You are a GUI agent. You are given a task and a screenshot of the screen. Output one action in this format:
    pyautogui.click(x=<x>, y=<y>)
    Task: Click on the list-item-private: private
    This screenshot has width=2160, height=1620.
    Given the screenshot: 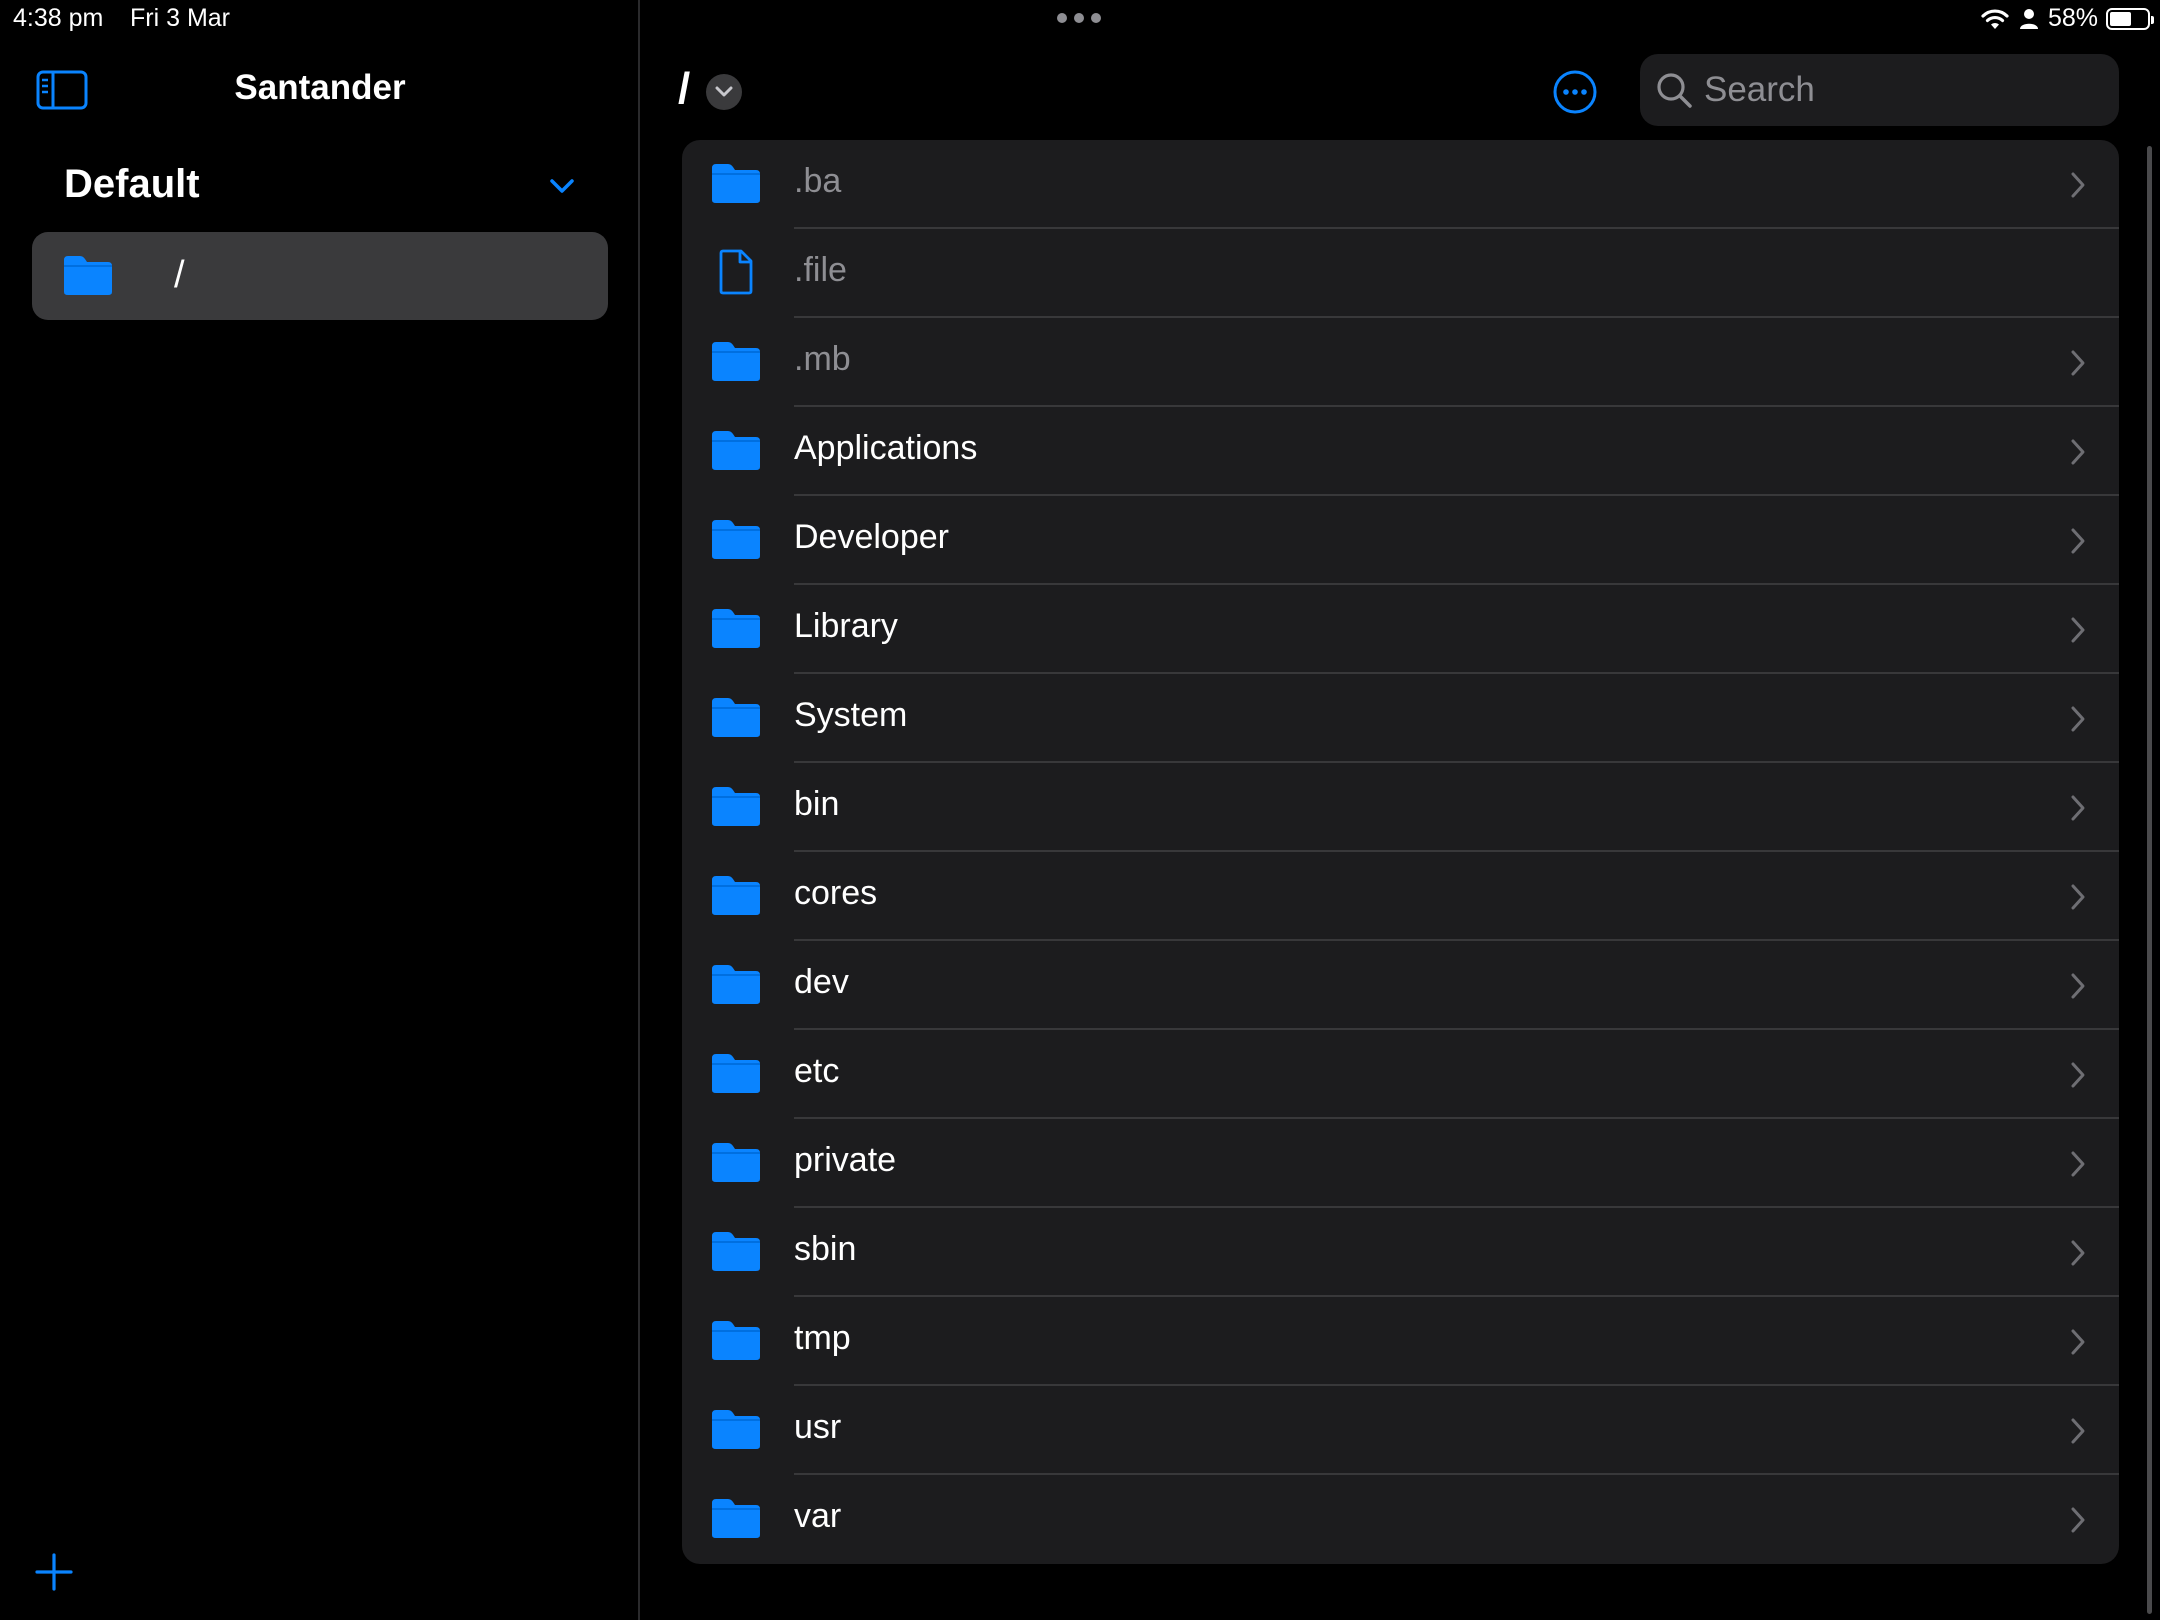 What is the action you would take?
    pyautogui.click(x=1400, y=1163)
    